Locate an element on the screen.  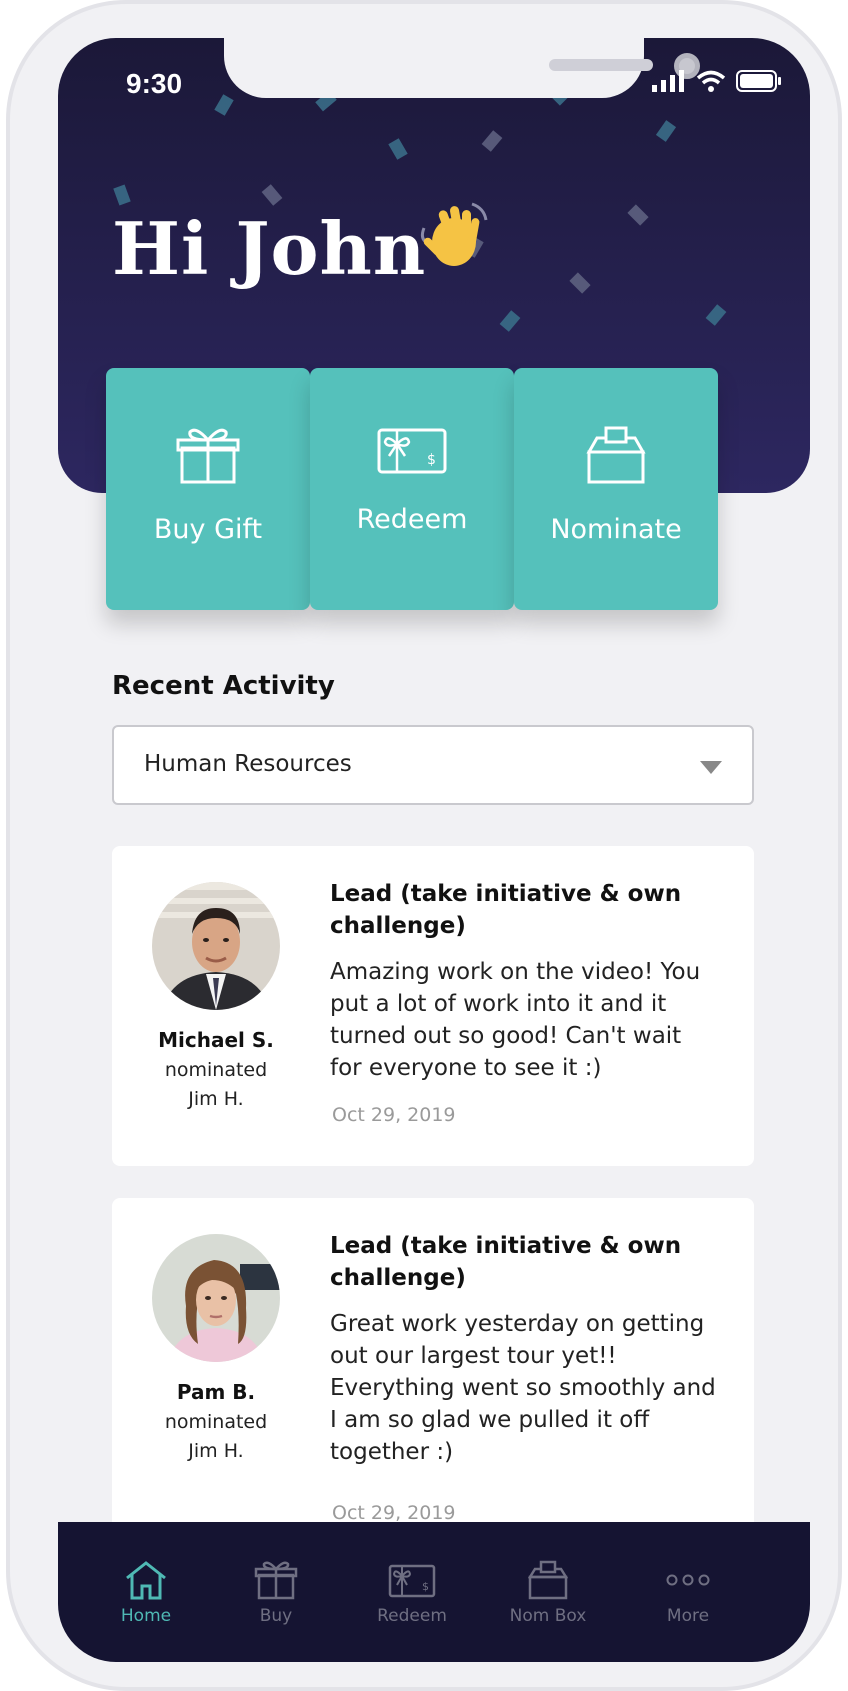
status-time: 9:30 is located at coordinates (154, 83).